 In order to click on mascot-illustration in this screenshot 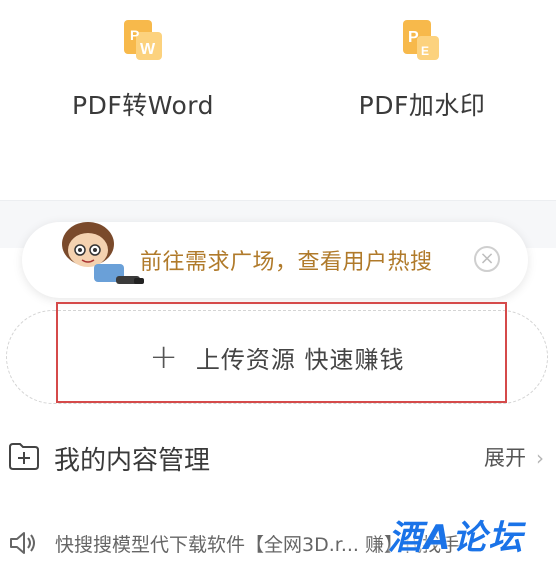, I will do `click(103, 253)`.